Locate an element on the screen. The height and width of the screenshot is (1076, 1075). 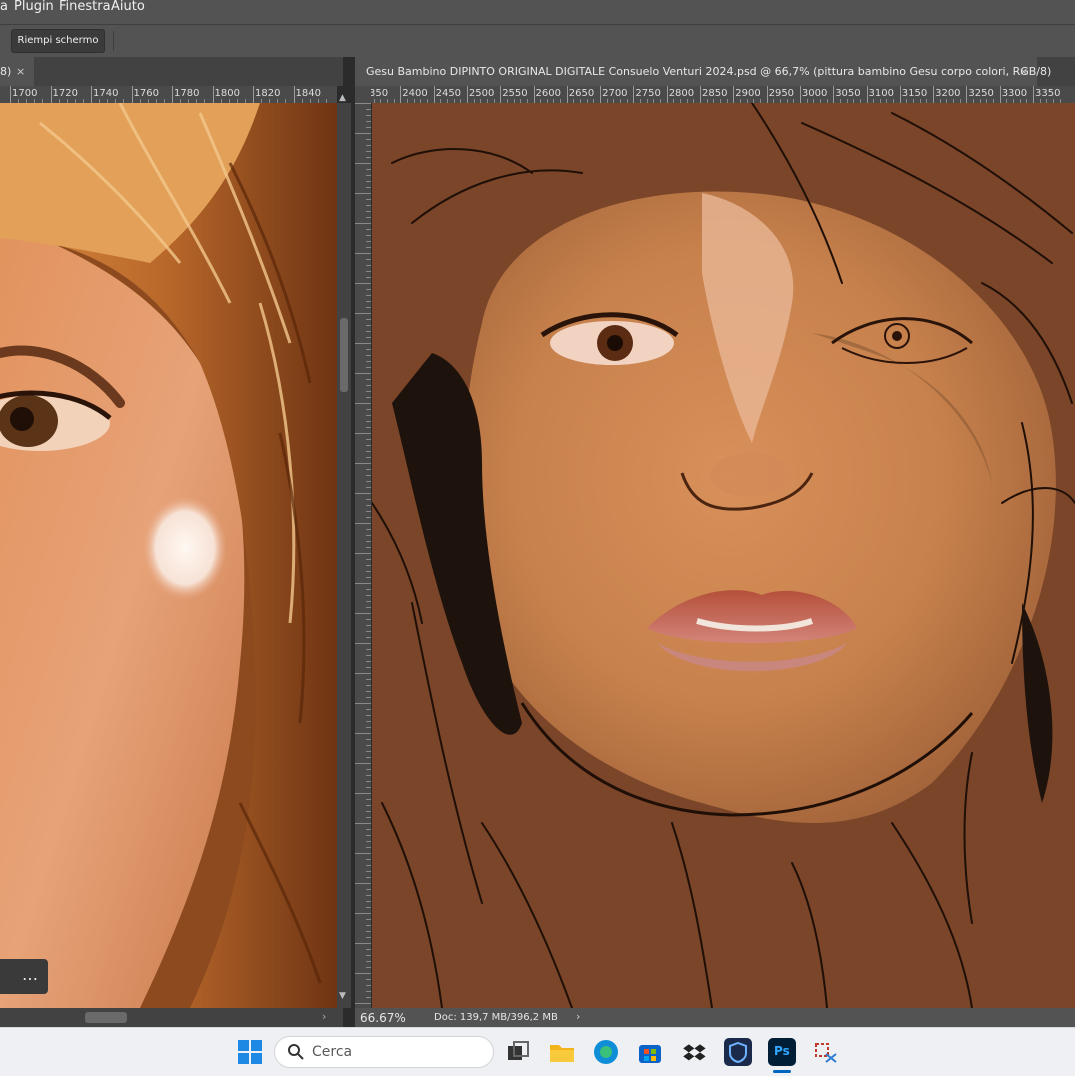
left-horizontal-scrollbar: › is located at coordinates (171, 1017).